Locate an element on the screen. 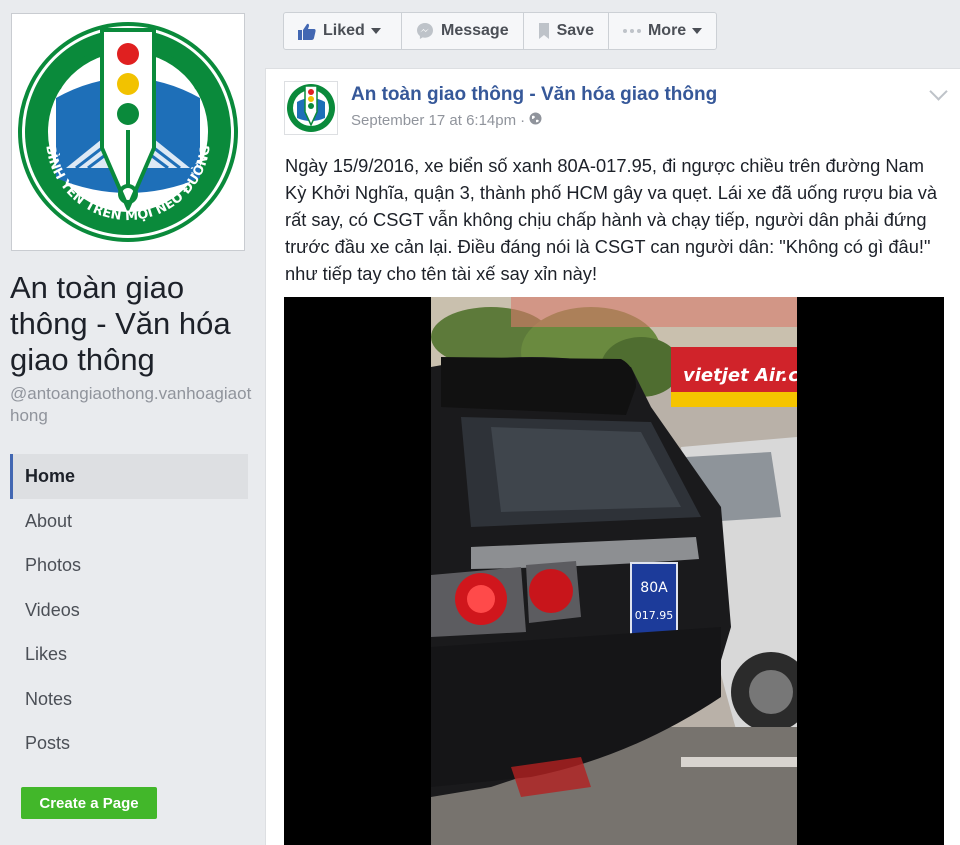 The image size is (960, 845). page-title: An toàn giao thông - Văn hóa giao thông is located at coordinates (120, 323).